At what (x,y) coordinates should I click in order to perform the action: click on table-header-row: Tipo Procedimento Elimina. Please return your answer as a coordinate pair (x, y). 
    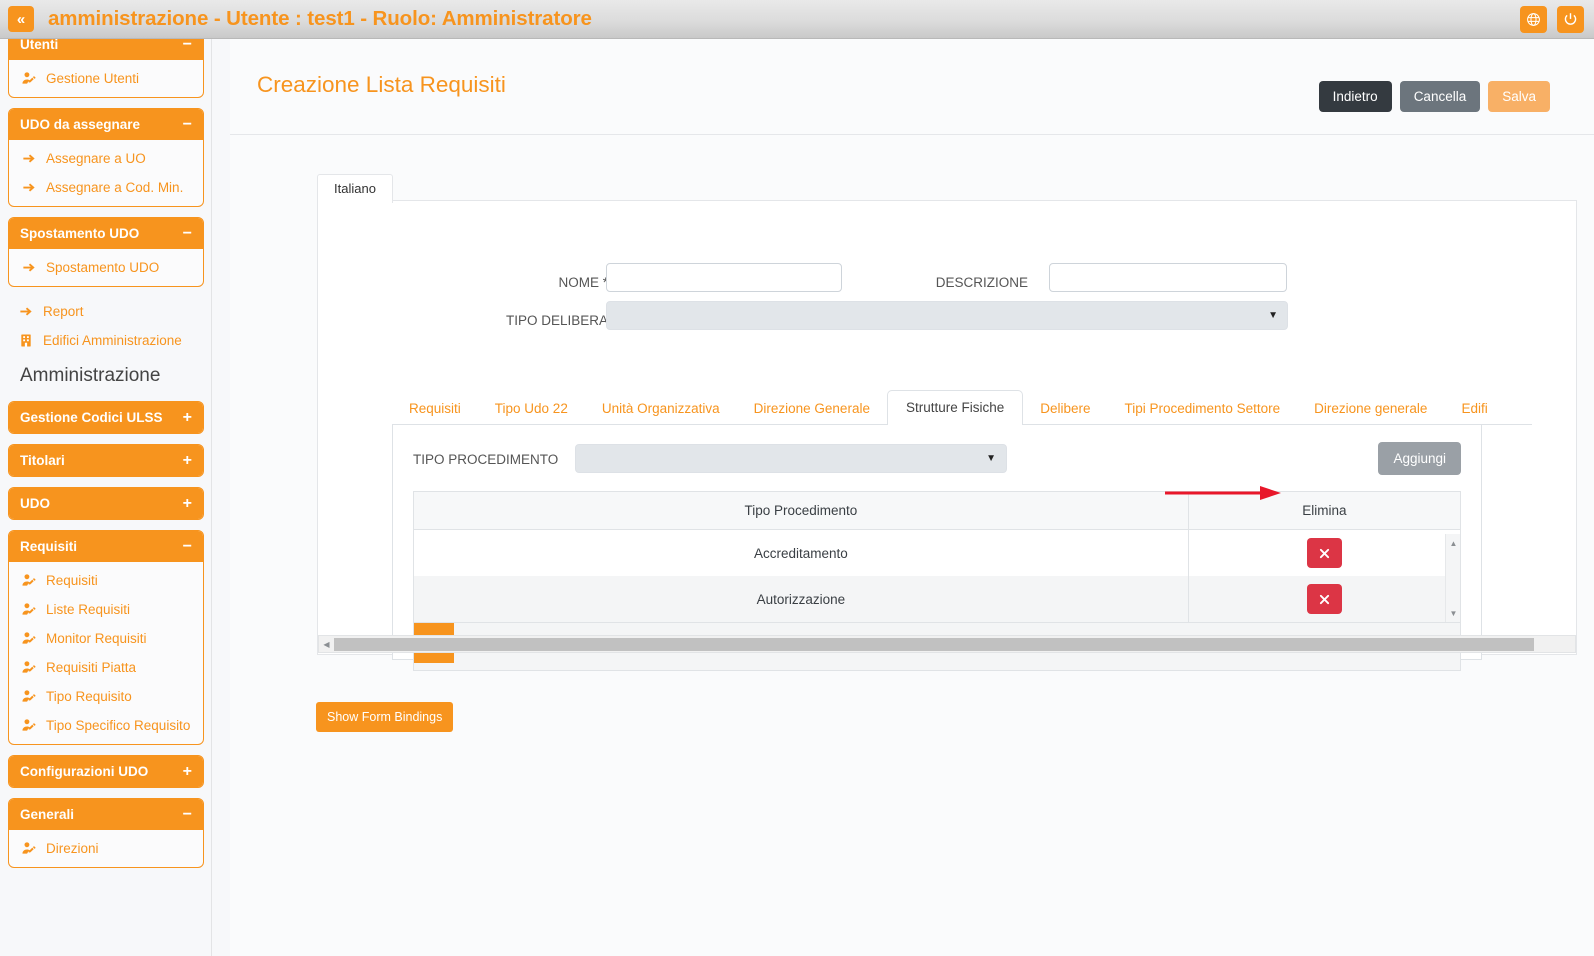
    Looking at the image, I should click on (937, 511).